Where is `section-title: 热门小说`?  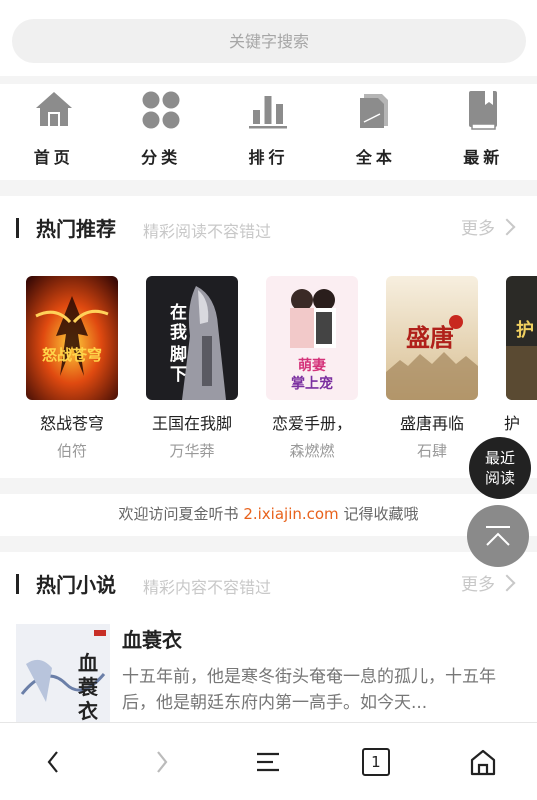
section-title: 热门小说 is located at coordinates (76, 585).